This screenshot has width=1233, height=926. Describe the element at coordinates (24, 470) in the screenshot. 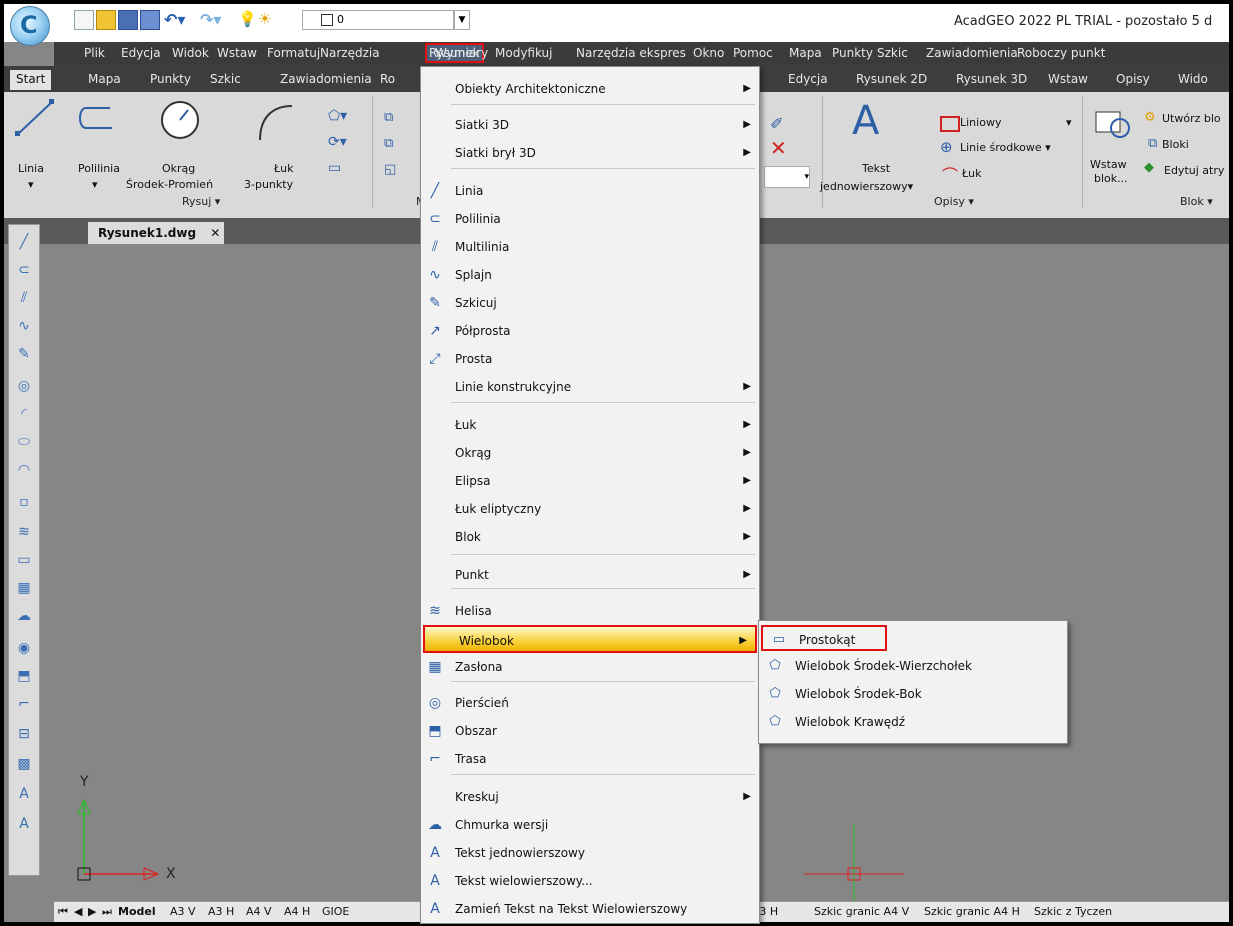

I see `ellipse-arc-icon: ◠` at that location.